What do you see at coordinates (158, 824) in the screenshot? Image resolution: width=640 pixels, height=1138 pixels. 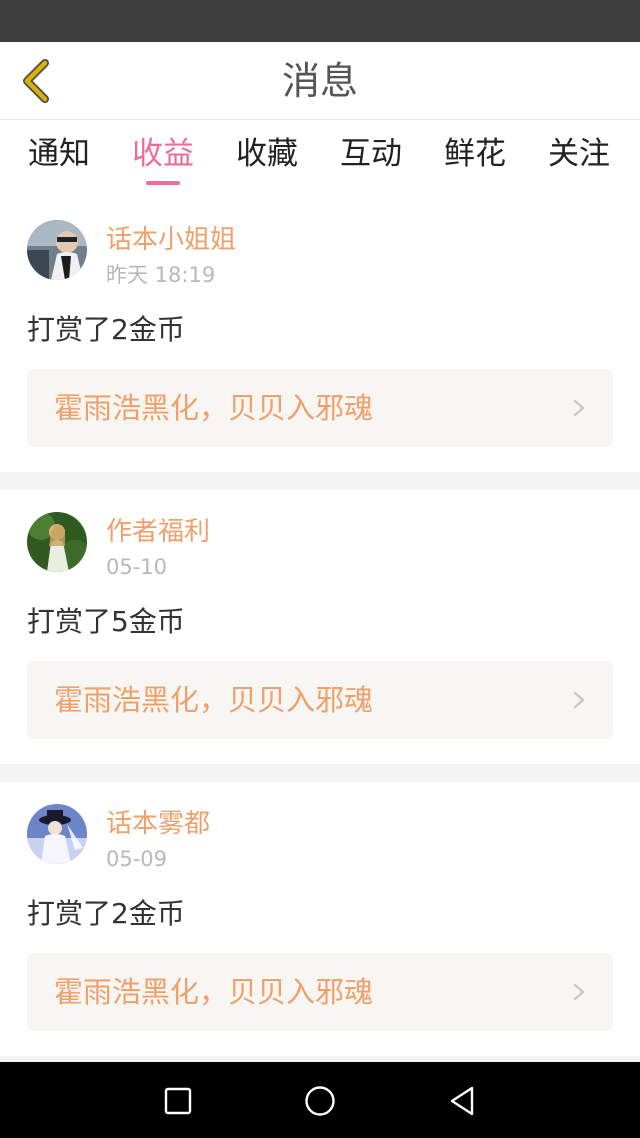 I see `sender-name: 话本雾都` at bounding box center [158, 824].